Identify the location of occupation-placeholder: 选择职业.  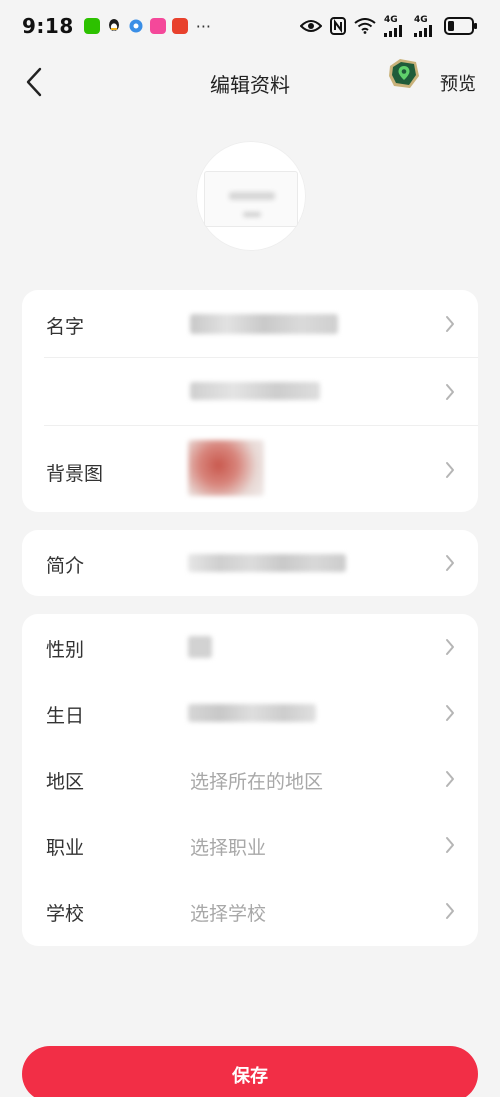
(228, 848).